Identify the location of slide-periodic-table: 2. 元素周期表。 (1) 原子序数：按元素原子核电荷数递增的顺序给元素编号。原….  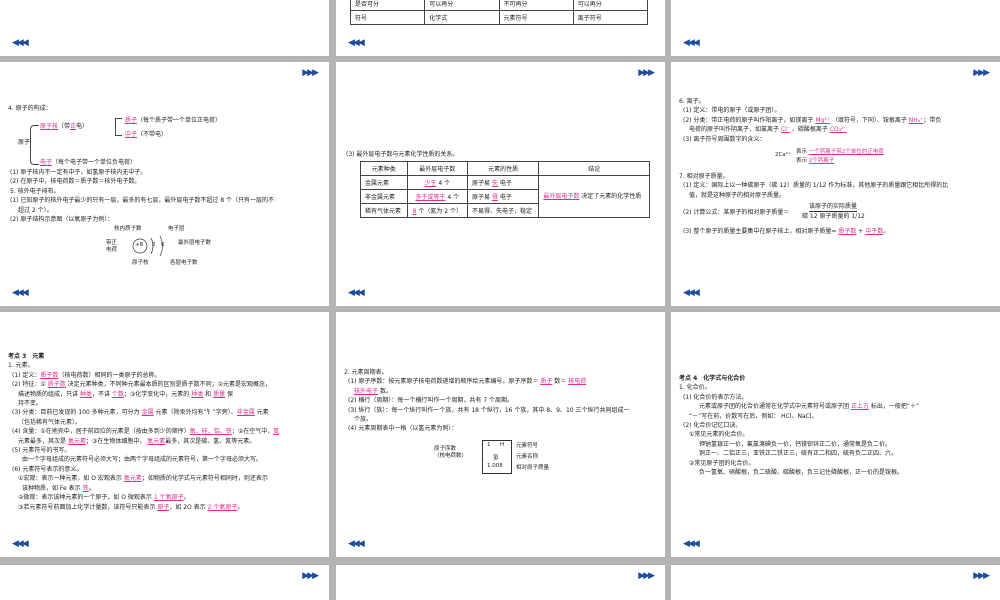
(500, 434).